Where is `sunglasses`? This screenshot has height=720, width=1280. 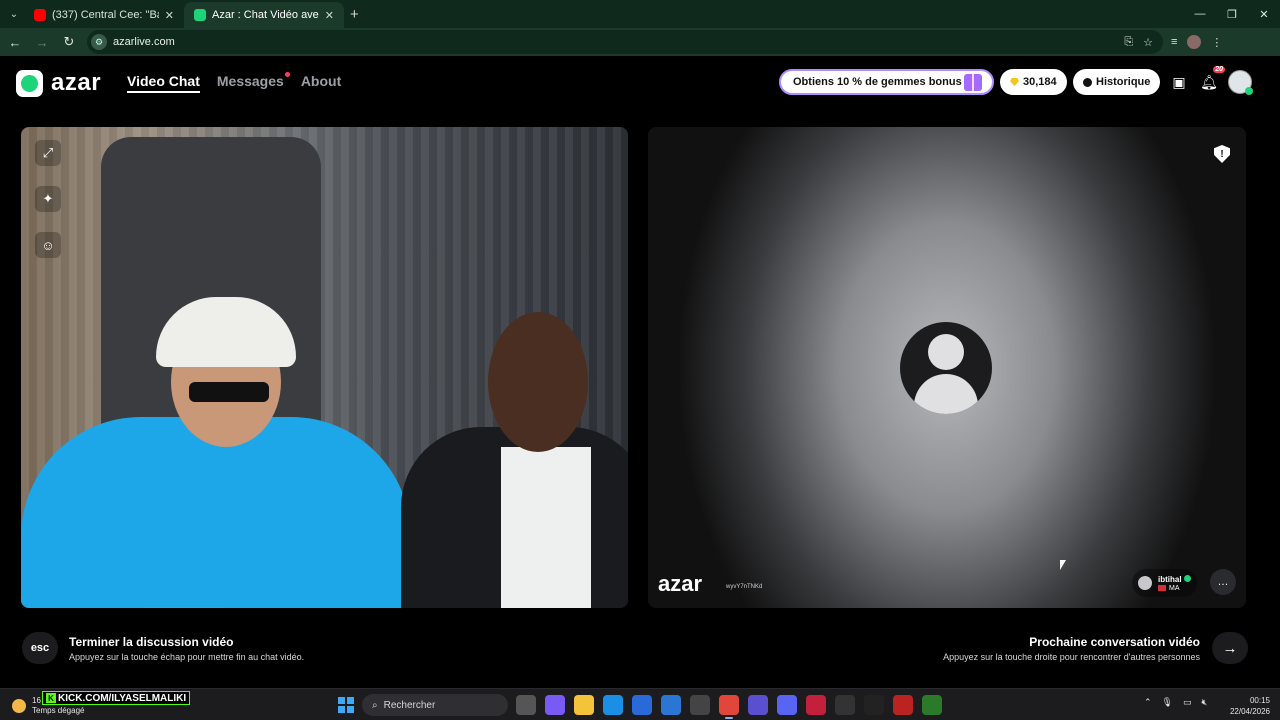
sunglasses is located at coordinates (229, 392).